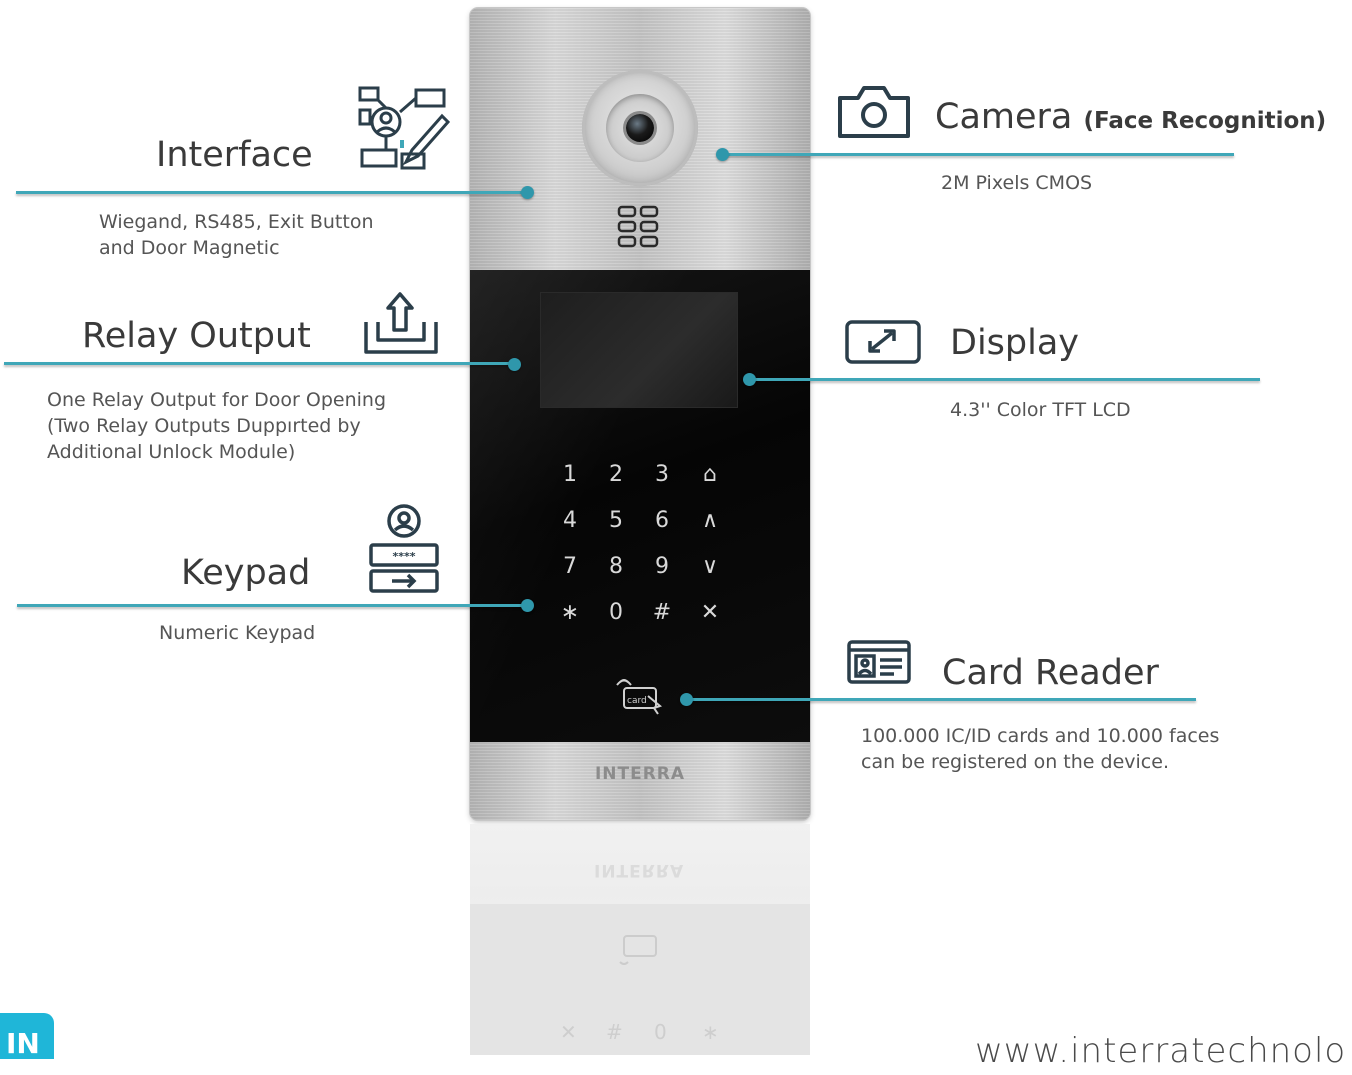  What do you see at coordinates (1205, 121) in the screenshot?
I see `camera-subtitle: (Face Recognition)` at bounding box center [1205, 121].